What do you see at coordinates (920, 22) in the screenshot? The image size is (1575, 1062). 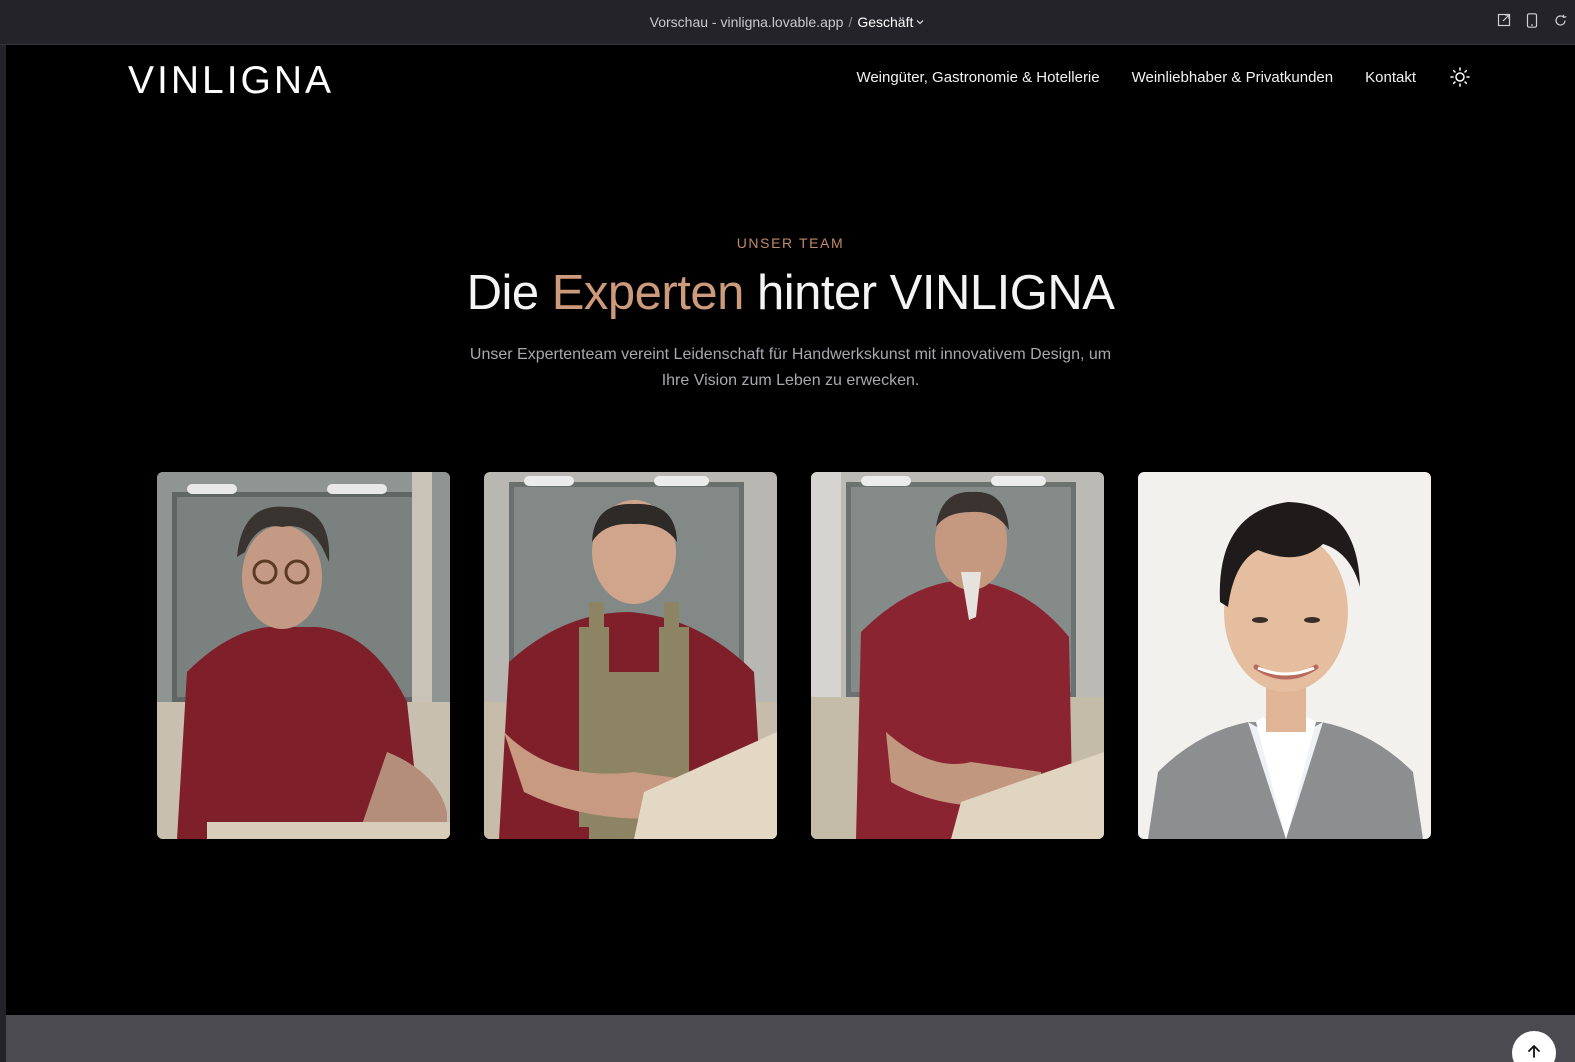 I see `chevron-down-icon` at bounding box center [920, 22].